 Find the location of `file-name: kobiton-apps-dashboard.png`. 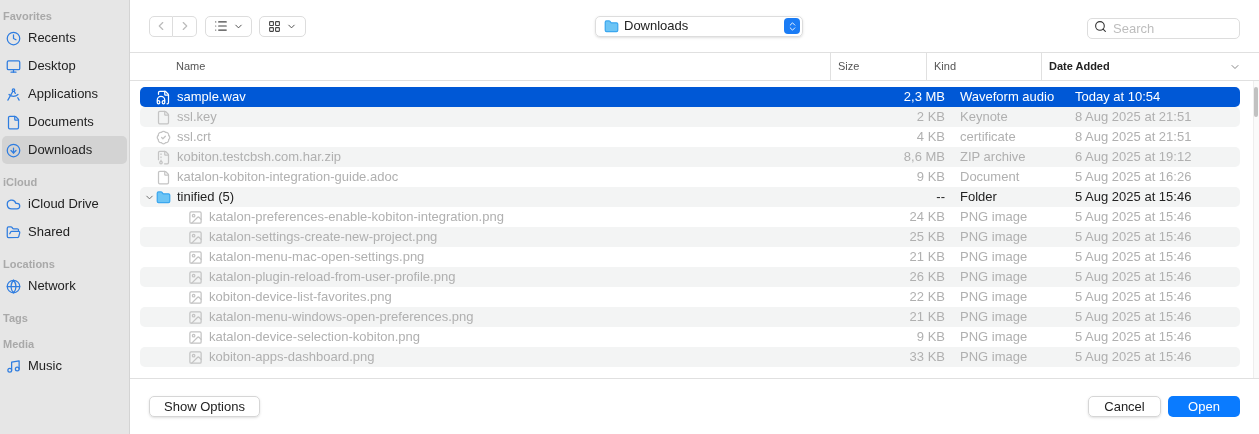

file-name: kobiton-apps-dashboard.png is located at coordinates (292, 357).